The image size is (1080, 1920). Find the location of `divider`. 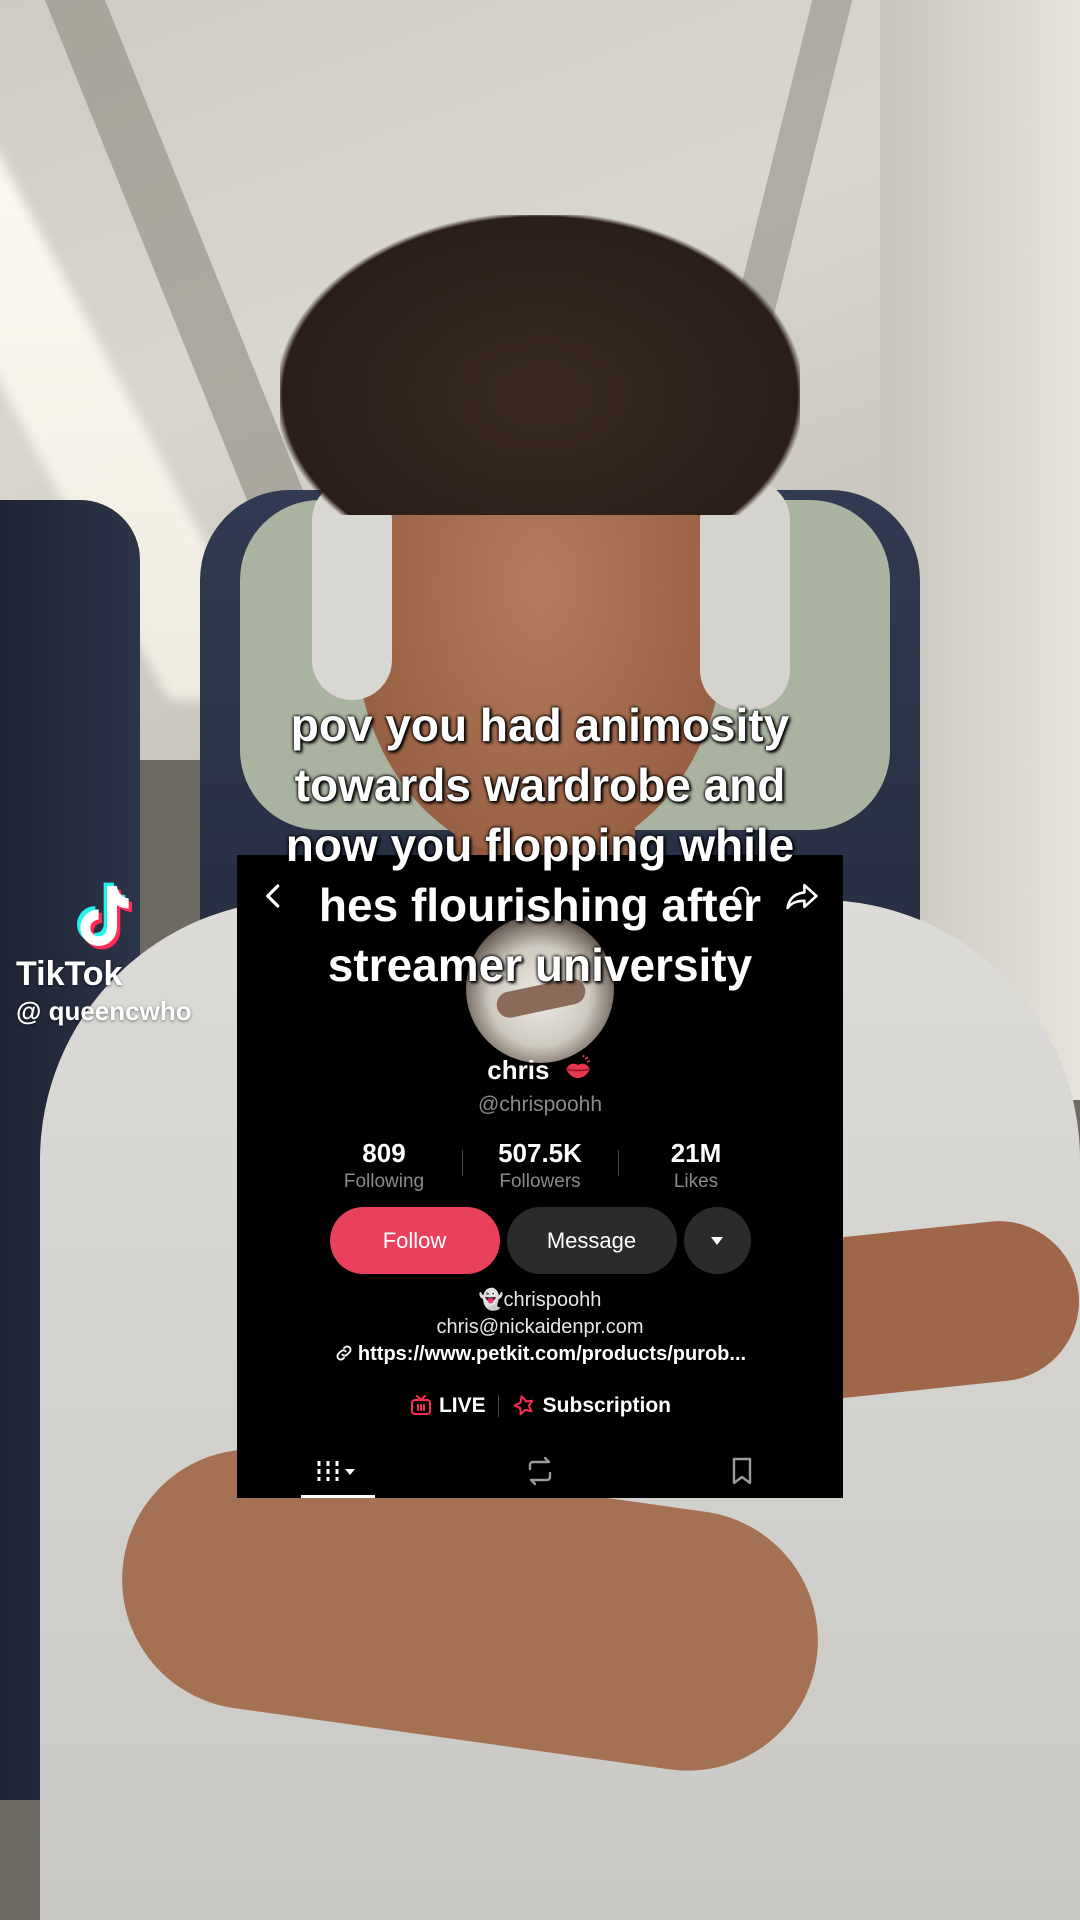

divider is located at coordinates (498, 1405).